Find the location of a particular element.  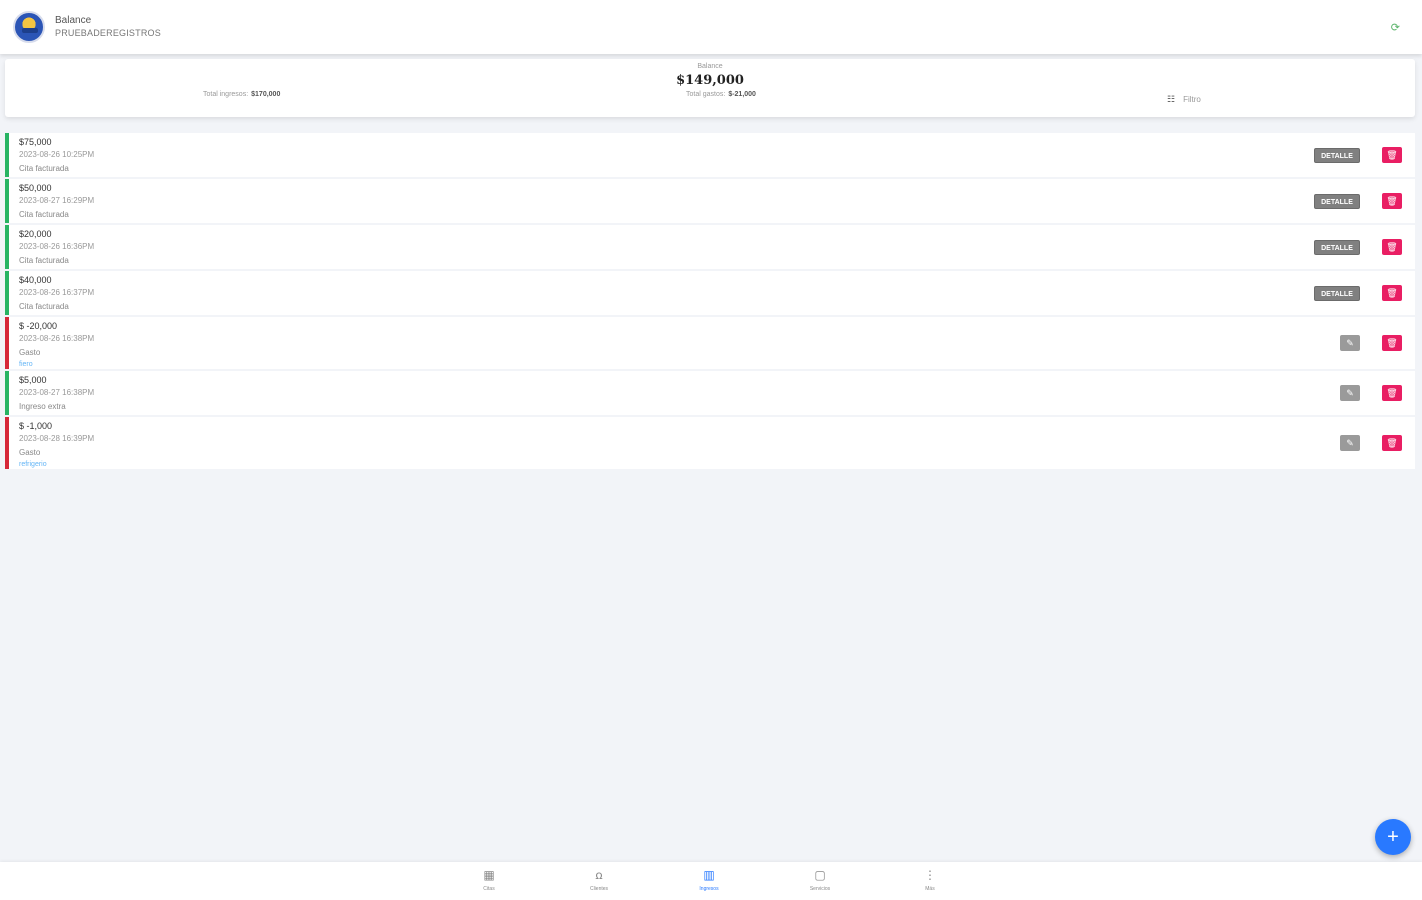

total-income-value: $170,000 is located at coordinates (266, 94).